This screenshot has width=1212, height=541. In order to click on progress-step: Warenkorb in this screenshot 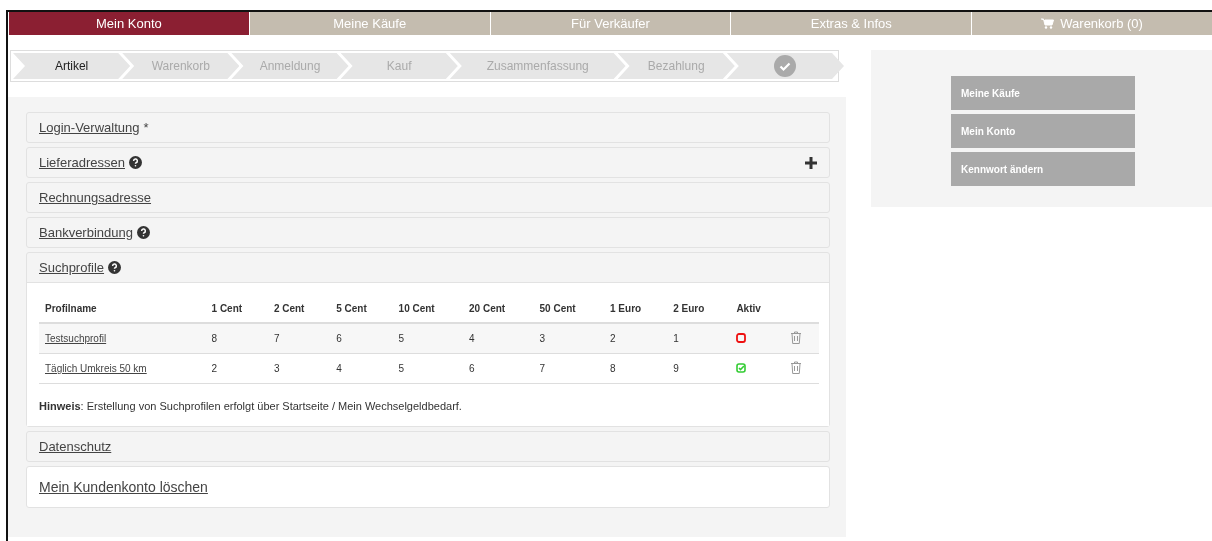, I will do `click(181, 66)`.